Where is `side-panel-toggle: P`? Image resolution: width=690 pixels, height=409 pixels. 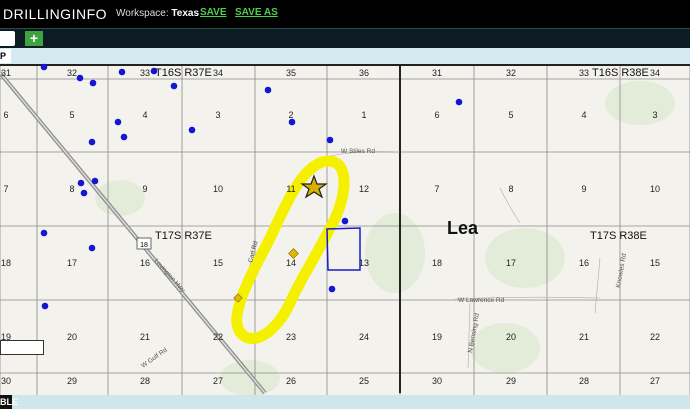
side-panel-toggle: P is located at coordinates (5, 56).